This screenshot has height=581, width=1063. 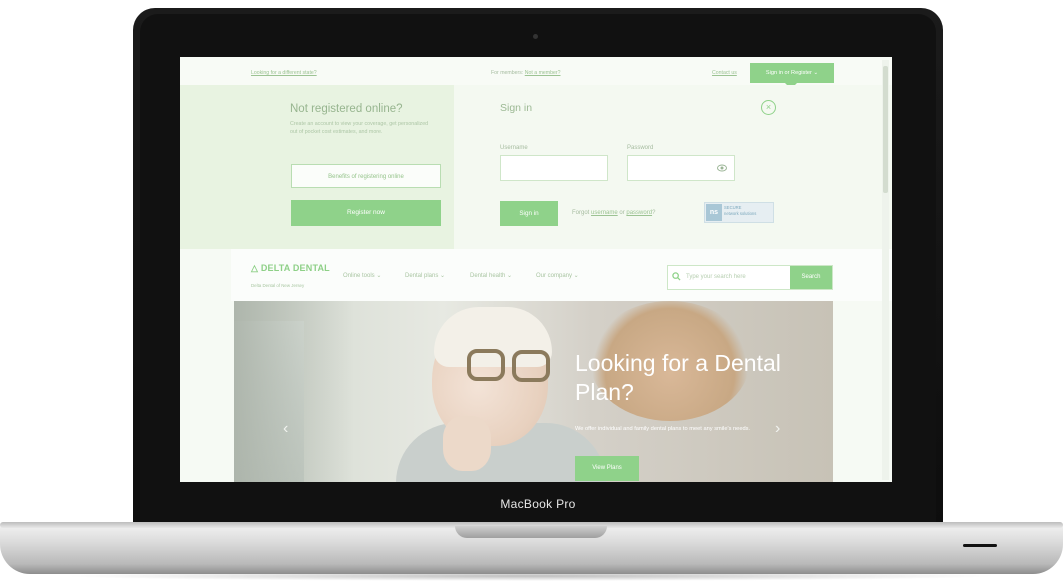 I want to click on forgot-username-link: username, so click(x=604, y=213).